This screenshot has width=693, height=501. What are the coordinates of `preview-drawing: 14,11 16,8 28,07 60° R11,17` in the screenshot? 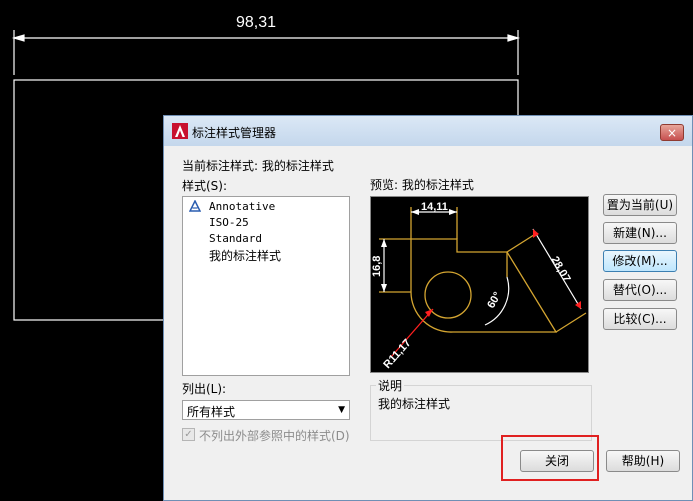 It's located at (479, 286).